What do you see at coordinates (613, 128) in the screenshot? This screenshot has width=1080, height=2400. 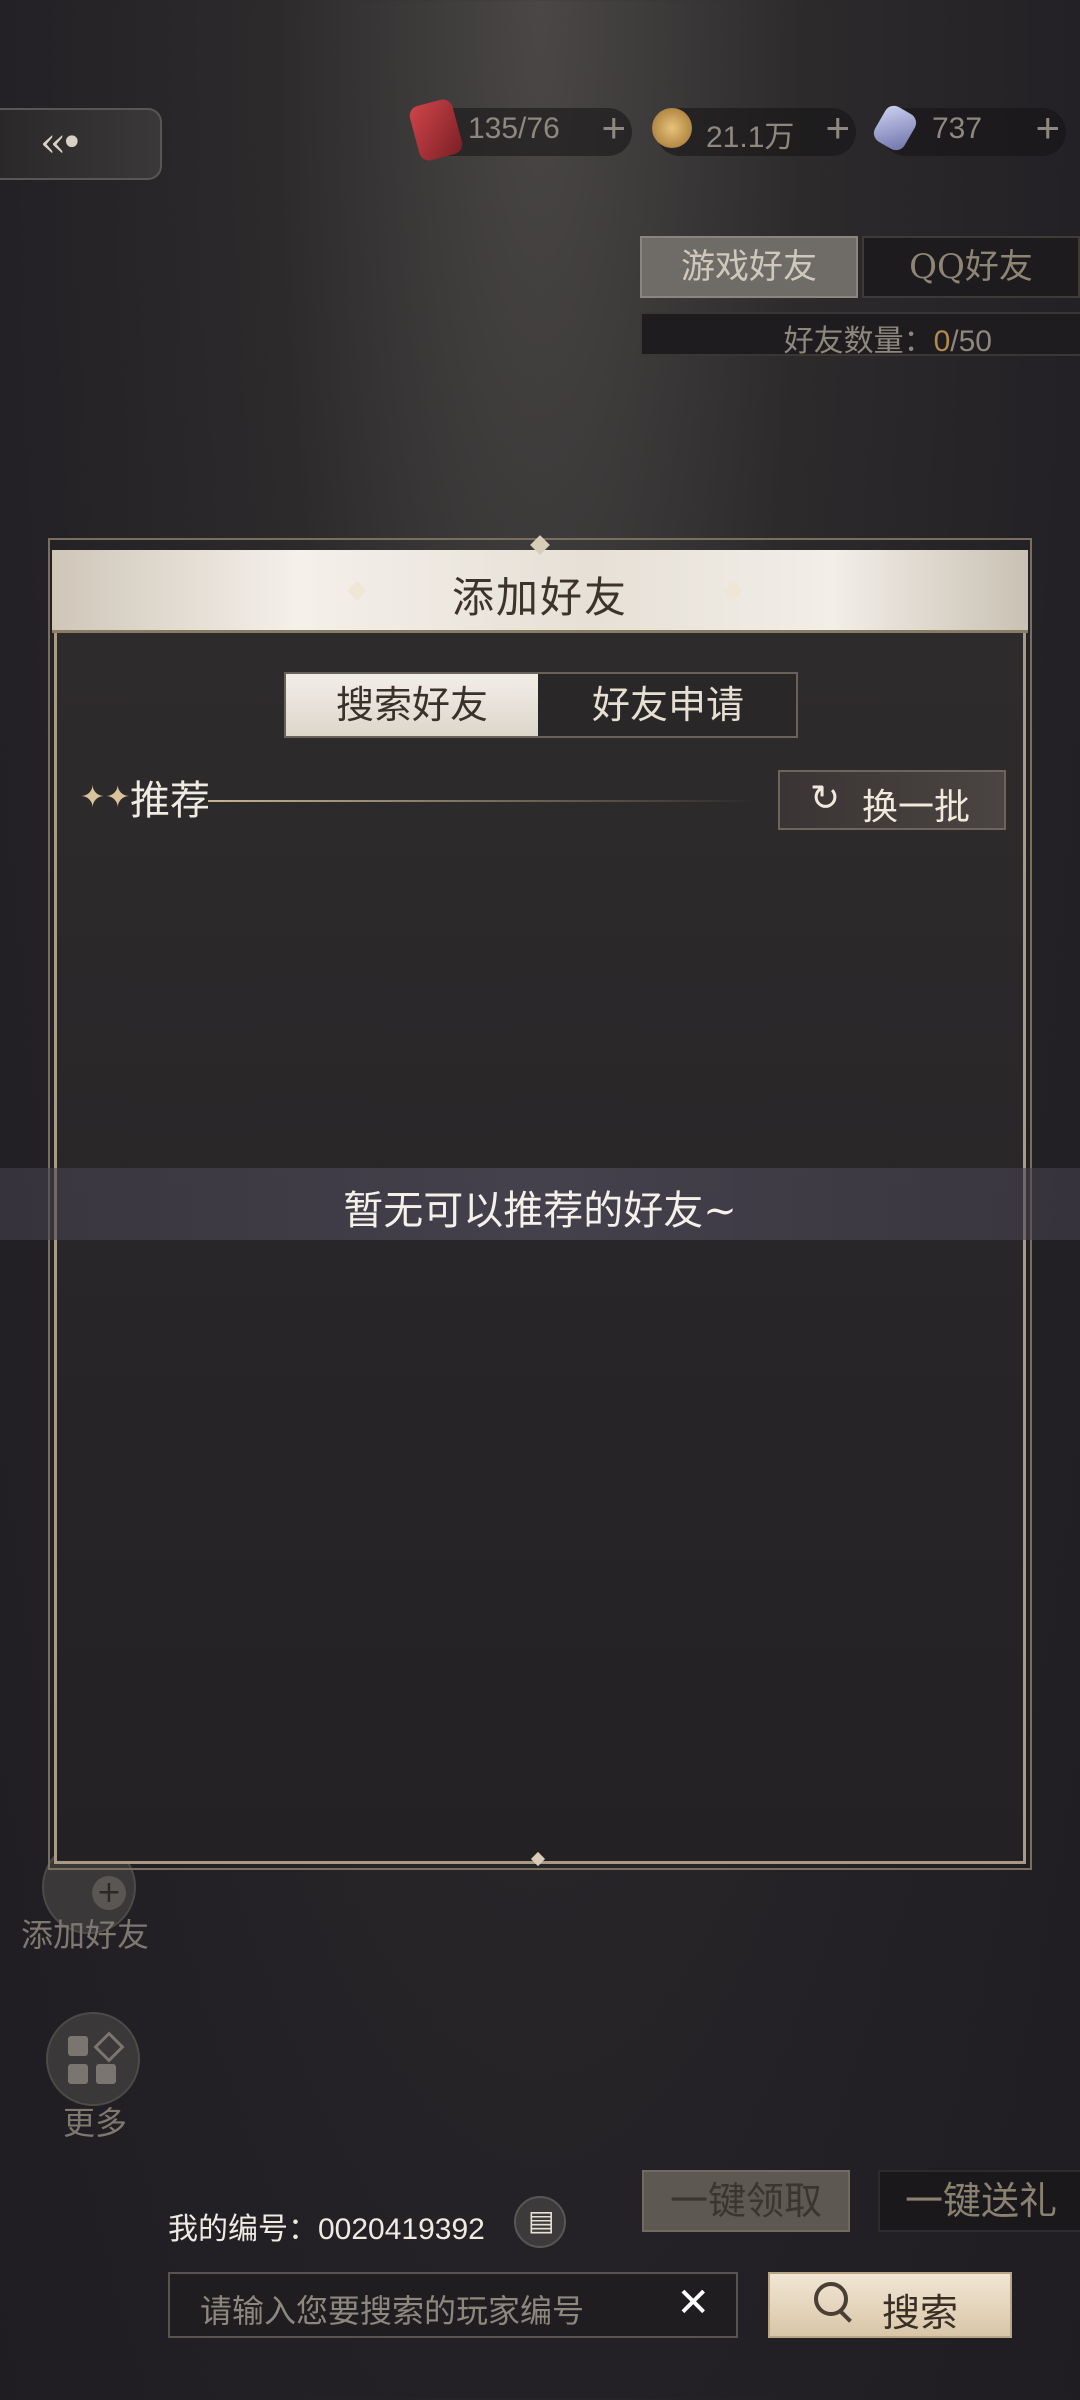 I see `stamina-plus-button: +` at bounding box center [613, 128].